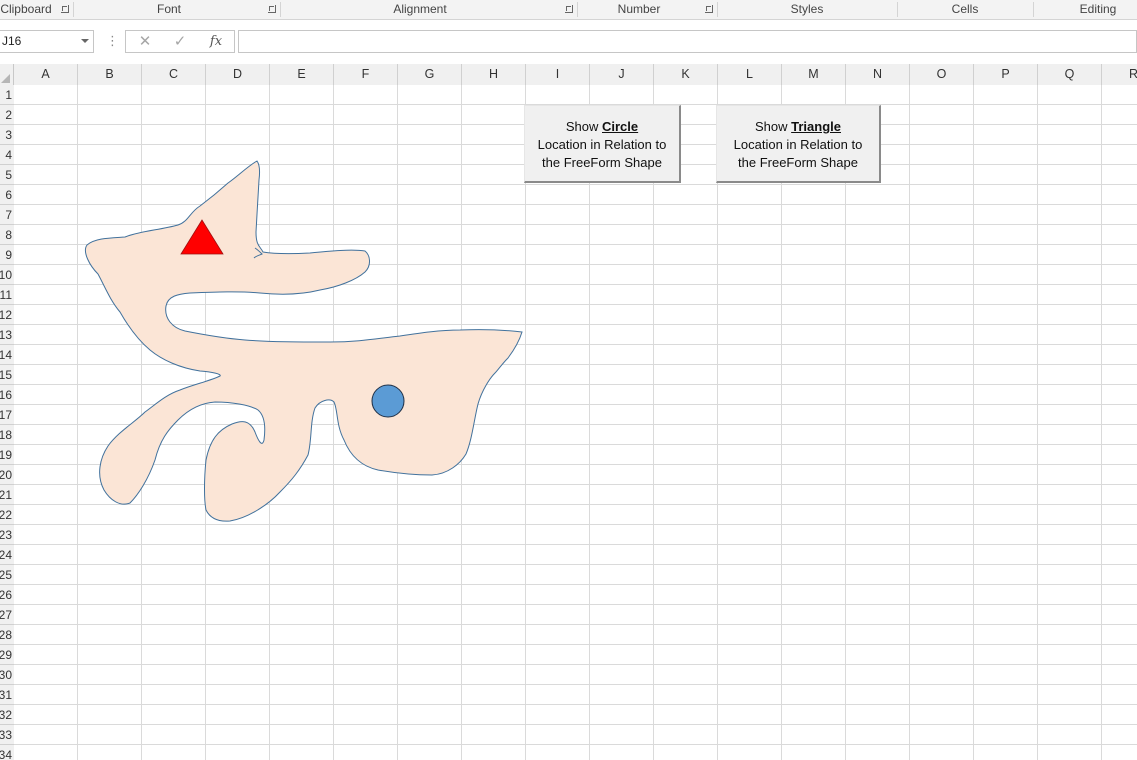 The width and height of the screenshot is (1137, 760). I want to click on show-circle-button-line2: Location in Relation to, so click(602, 144).